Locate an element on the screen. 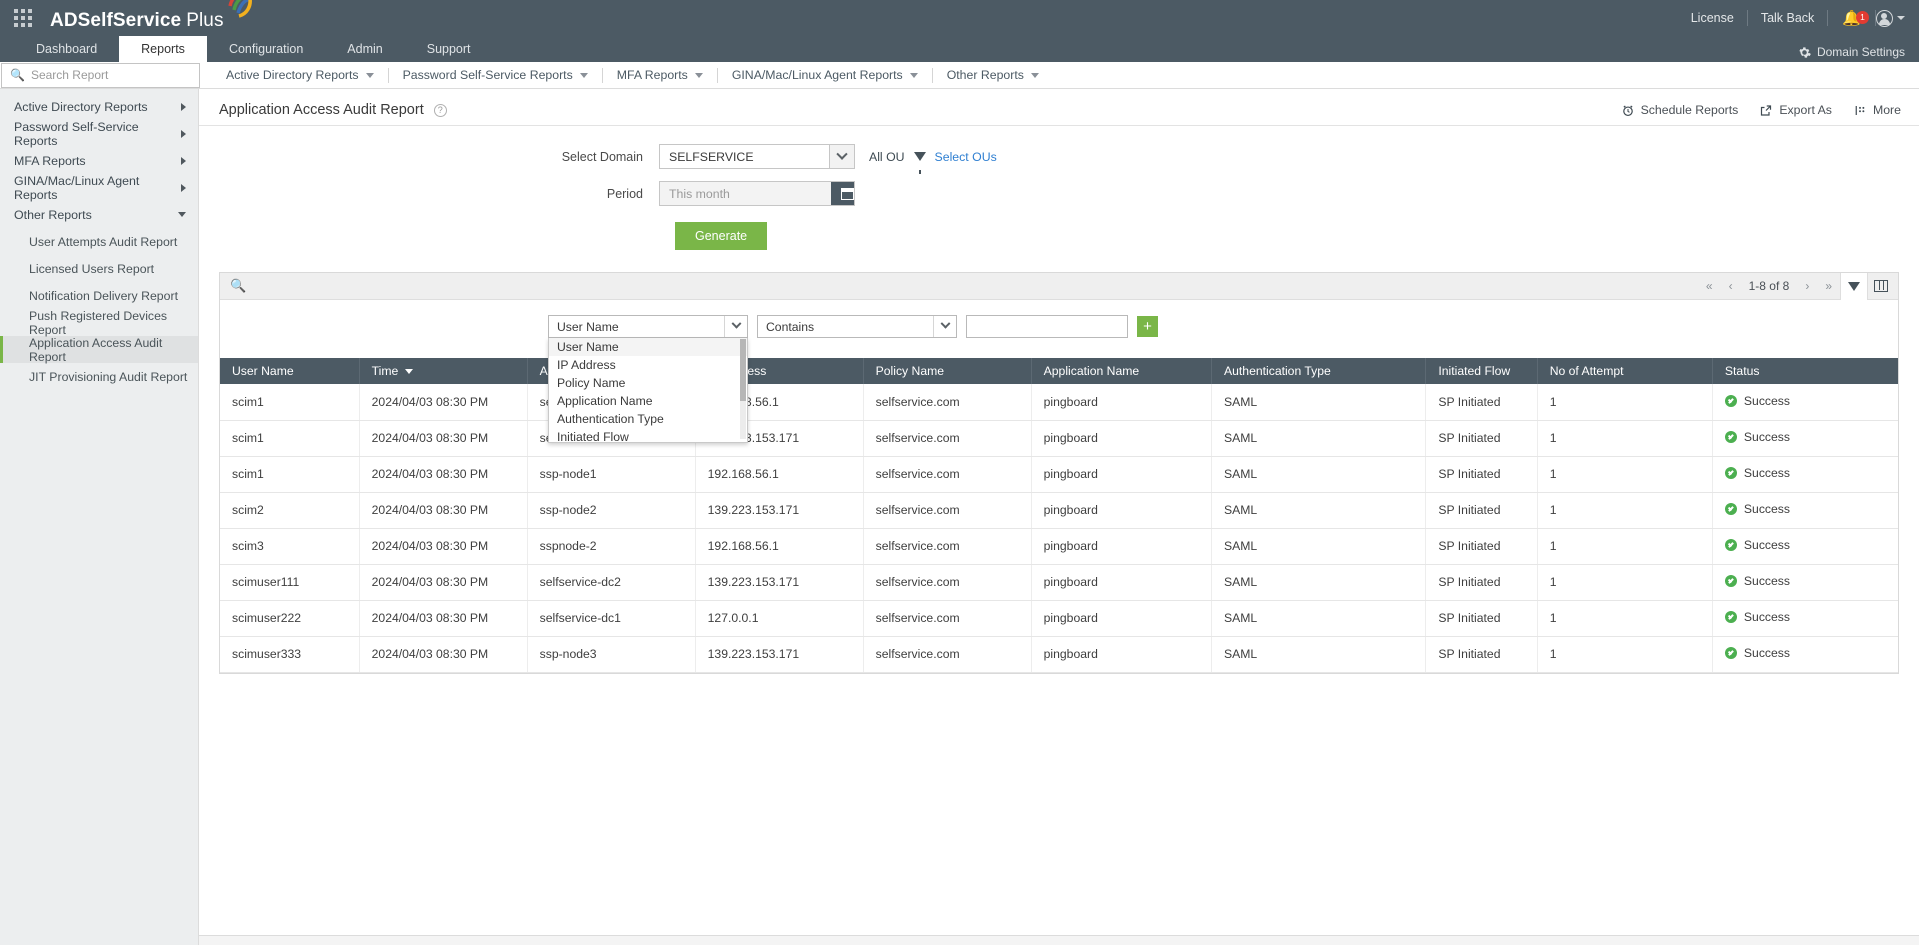  filter-operator-select: Contains is located at coordinates (857, 326).